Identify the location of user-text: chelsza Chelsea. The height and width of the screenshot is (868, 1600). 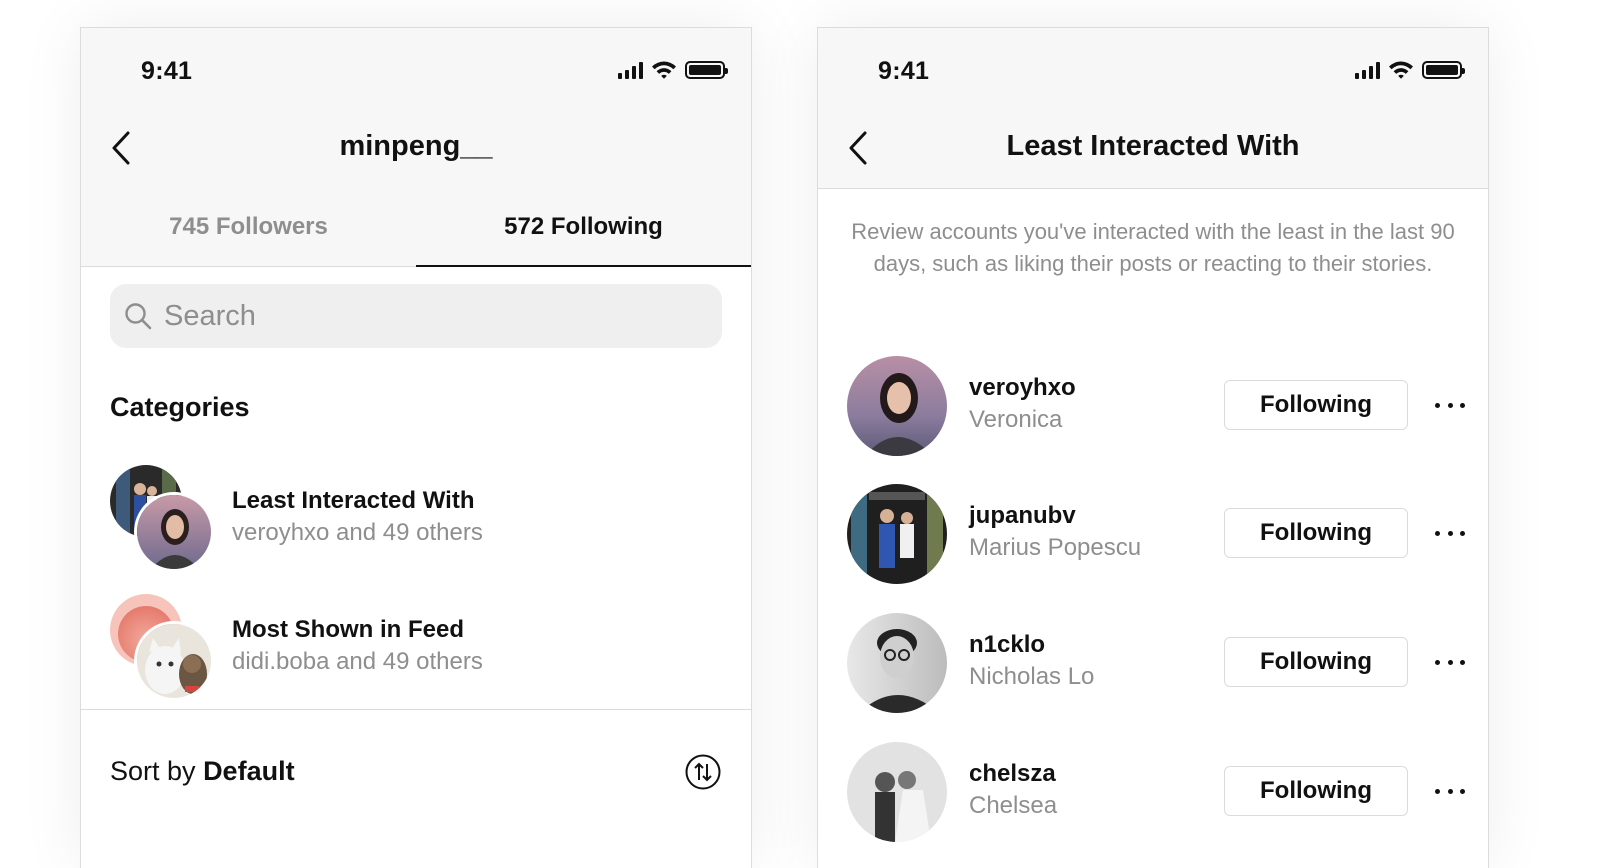
(1013, 790).